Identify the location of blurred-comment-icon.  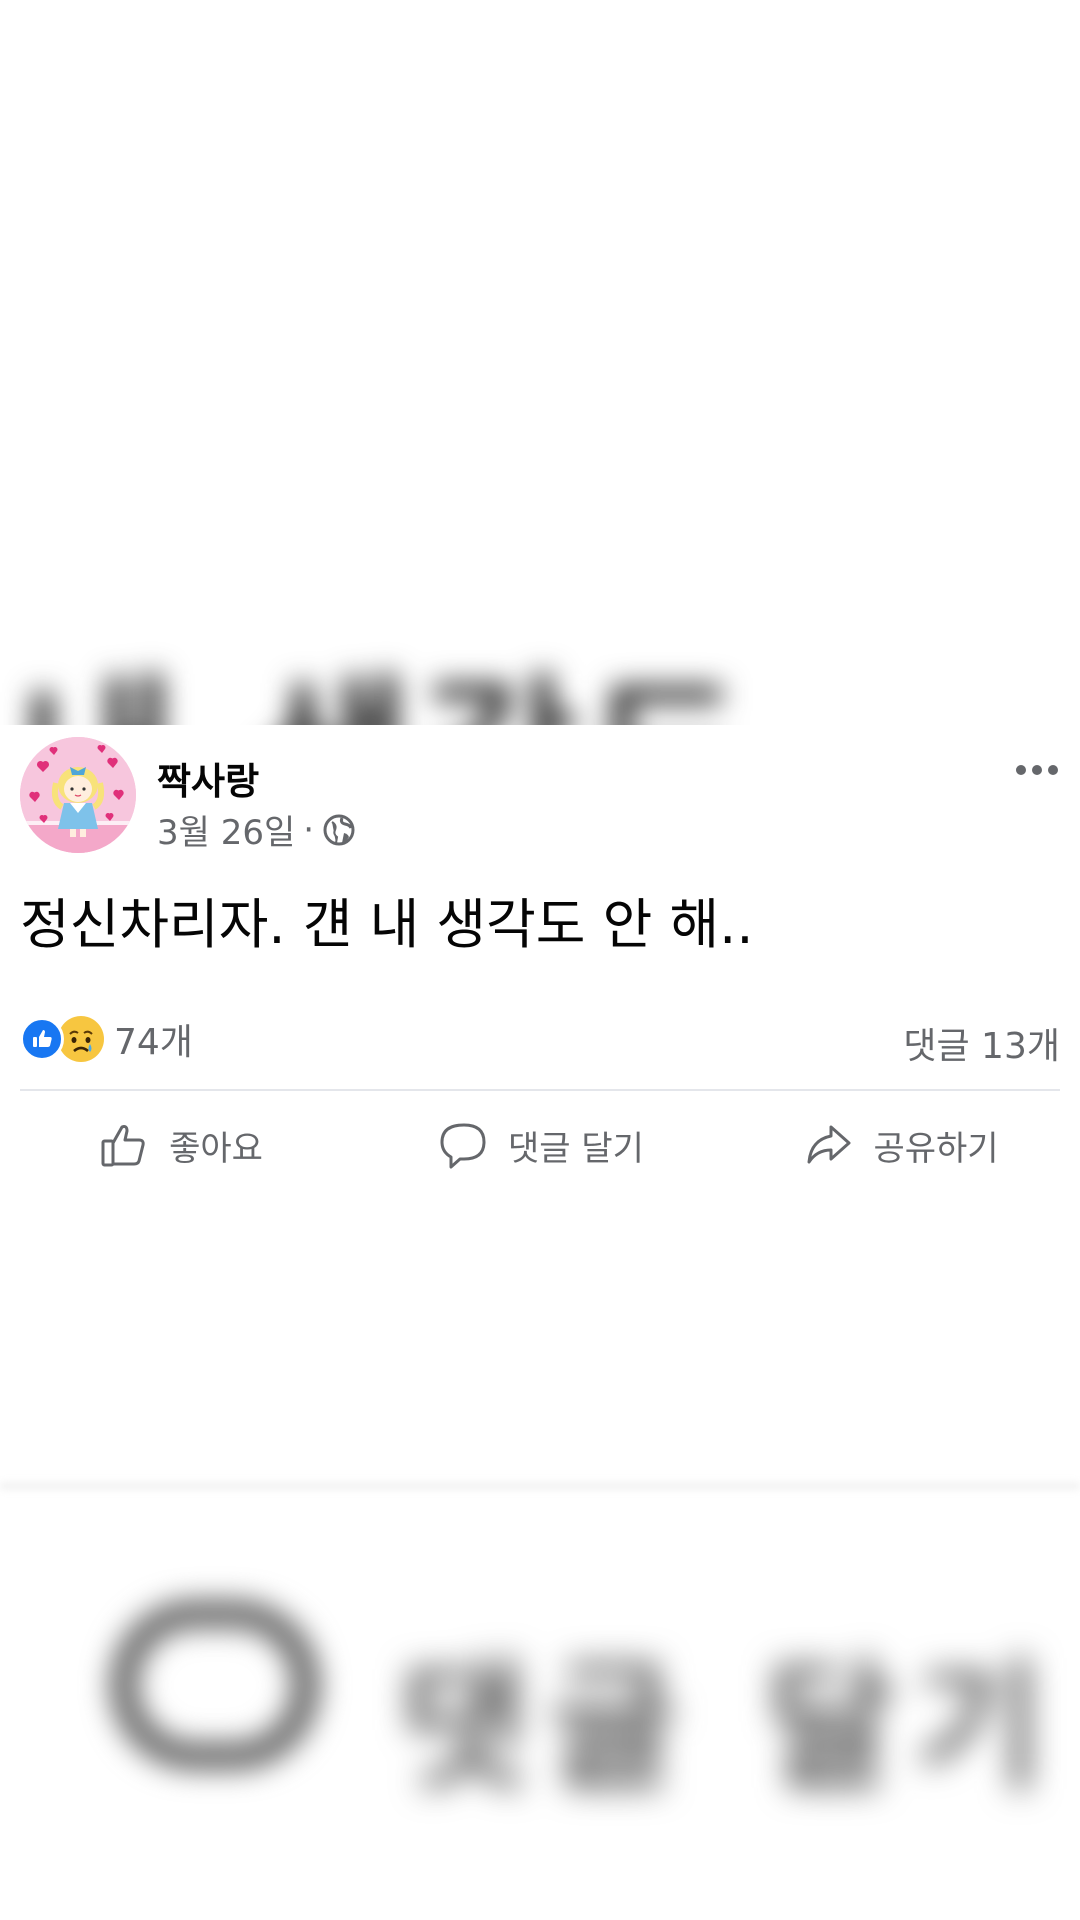
(215, 1685).